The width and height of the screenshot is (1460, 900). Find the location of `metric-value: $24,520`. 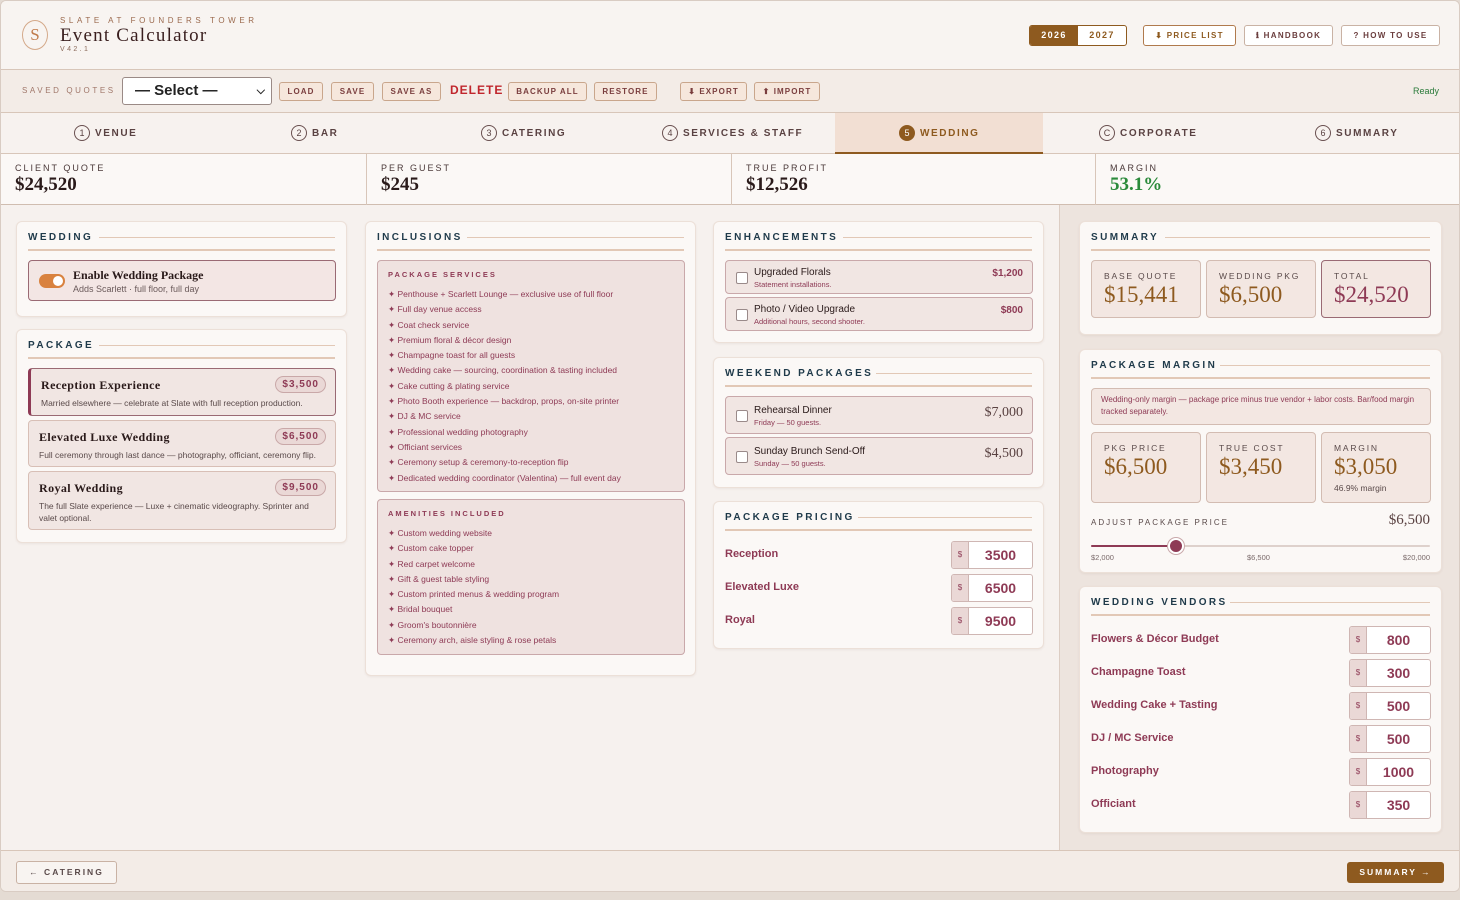

metric-value: $24,520 is located at coordinates (46, 184).